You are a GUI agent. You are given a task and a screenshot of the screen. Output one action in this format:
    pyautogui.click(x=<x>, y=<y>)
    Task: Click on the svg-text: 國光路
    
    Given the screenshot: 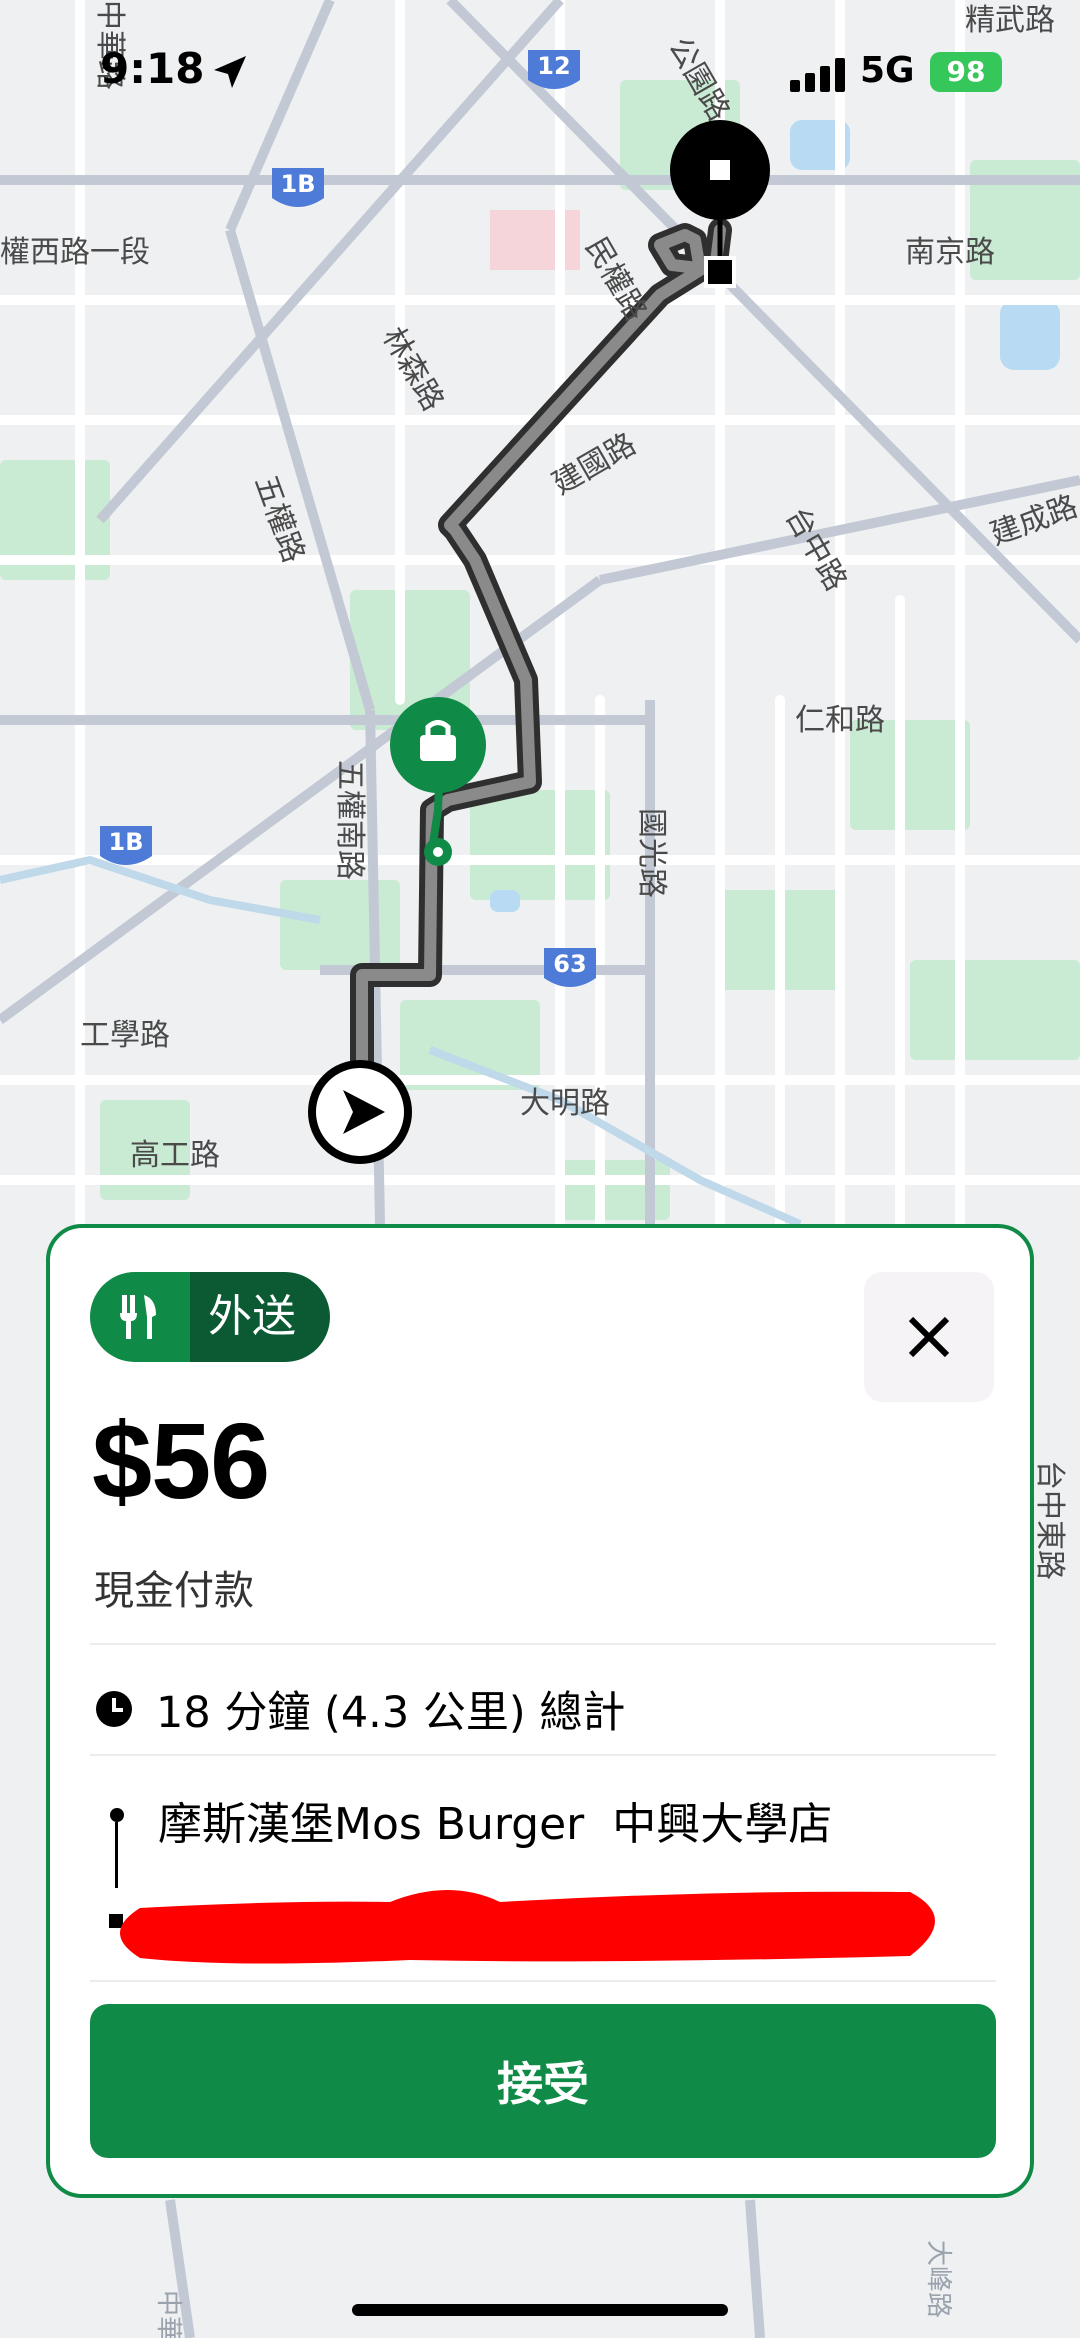 What is the action you would take?
    pyautogui.click(x=651, y=853)
    